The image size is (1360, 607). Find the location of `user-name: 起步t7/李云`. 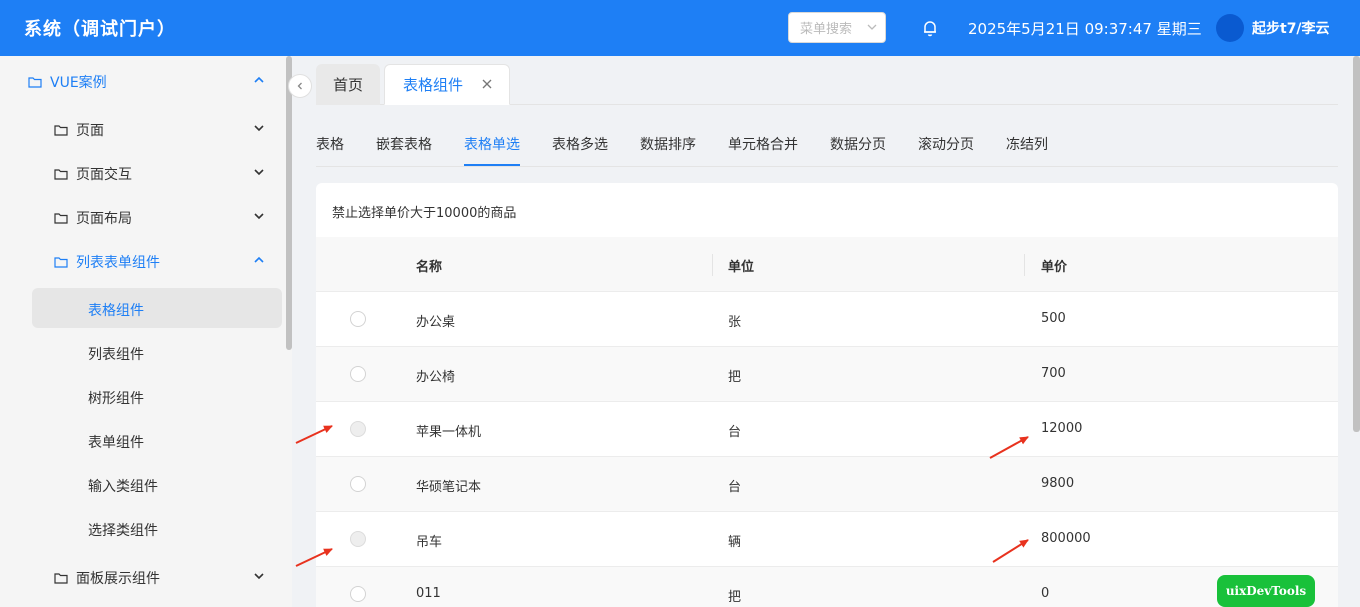

user-name: 起步t7/李云 is located at coordinates (1291, 28).